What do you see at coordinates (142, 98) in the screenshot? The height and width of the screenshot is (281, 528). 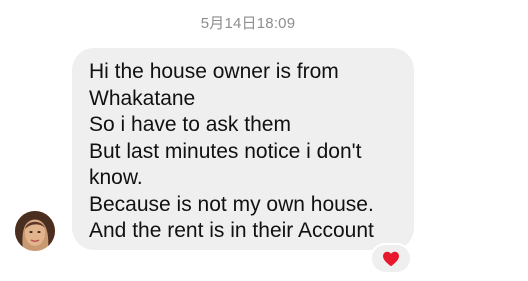 I see `message-text-line: Whakatane` at bounding box center [142, 98].